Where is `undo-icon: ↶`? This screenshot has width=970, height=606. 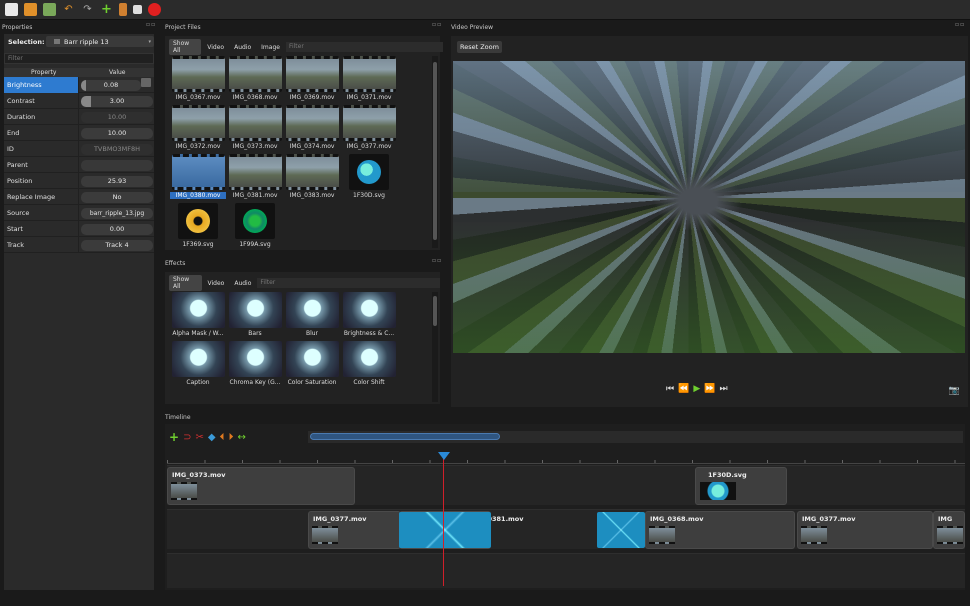 undo-icon: ↶ is located at coordinates (68, 9).